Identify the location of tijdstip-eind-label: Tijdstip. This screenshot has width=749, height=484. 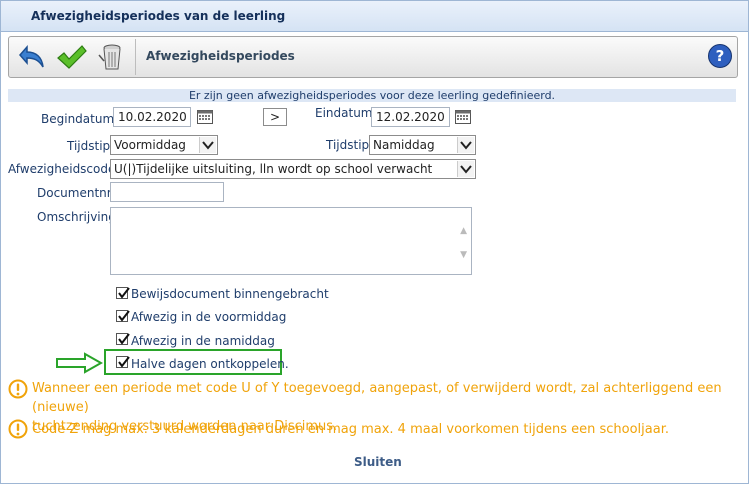
(348, 145).